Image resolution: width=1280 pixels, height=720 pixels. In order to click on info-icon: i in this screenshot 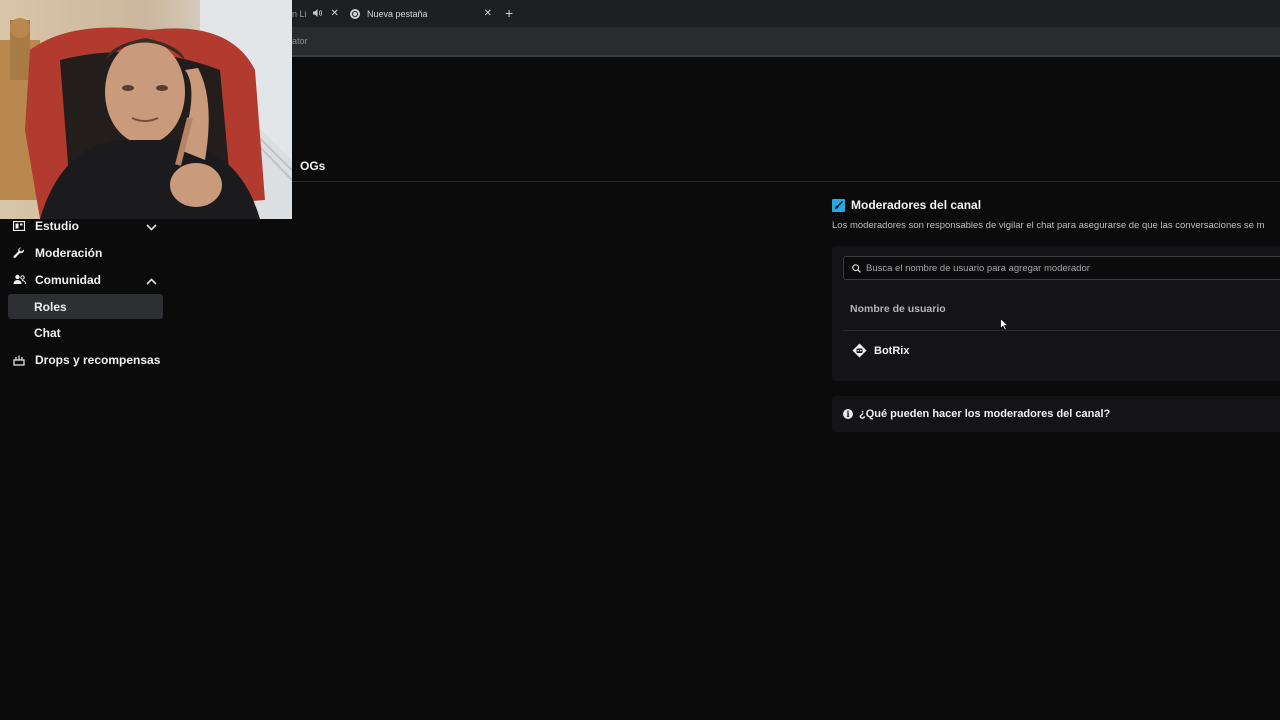, I will do `click(848, 414)`.